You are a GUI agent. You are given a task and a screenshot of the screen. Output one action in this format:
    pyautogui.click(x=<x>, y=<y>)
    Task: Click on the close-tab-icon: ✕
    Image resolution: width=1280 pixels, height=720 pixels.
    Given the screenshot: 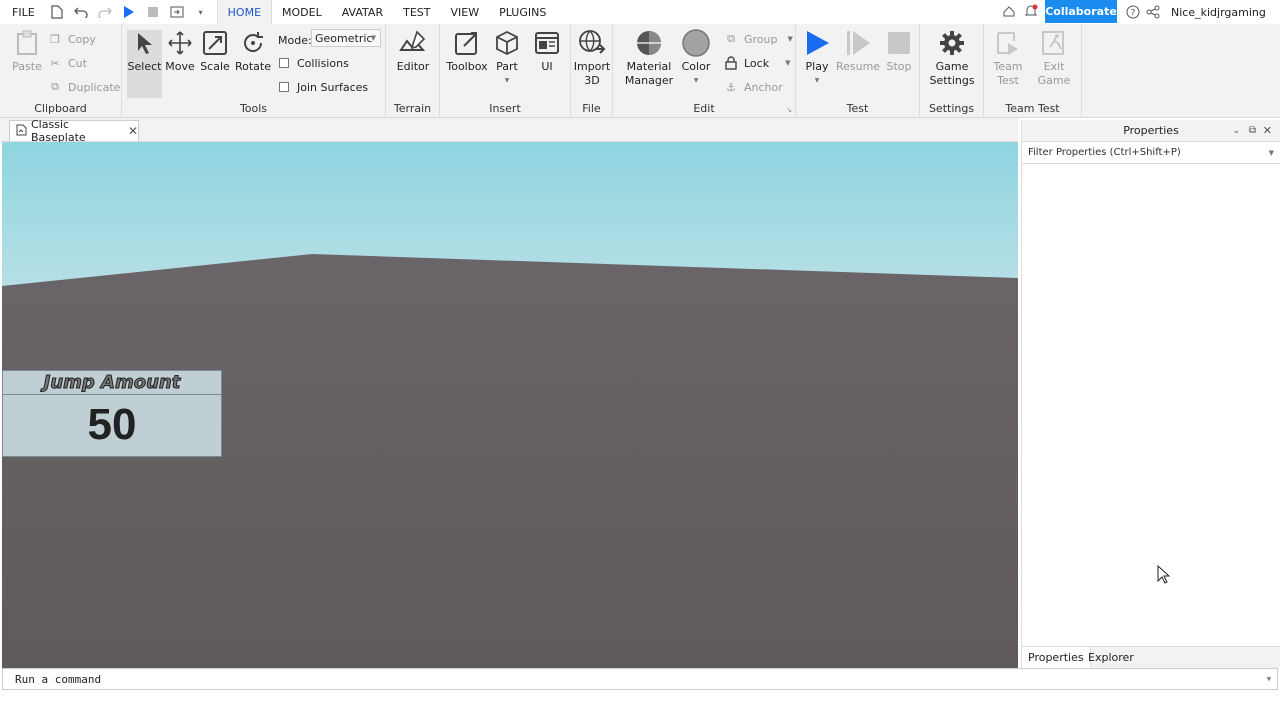 What is the action you would take?
    pyautogui.click(x=133, y=131)
    